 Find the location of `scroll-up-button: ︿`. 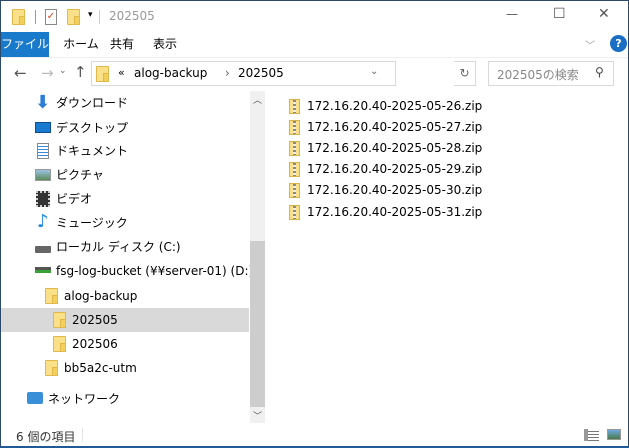

scroll-up-button: ︿ is located at coordinates (257, 99).